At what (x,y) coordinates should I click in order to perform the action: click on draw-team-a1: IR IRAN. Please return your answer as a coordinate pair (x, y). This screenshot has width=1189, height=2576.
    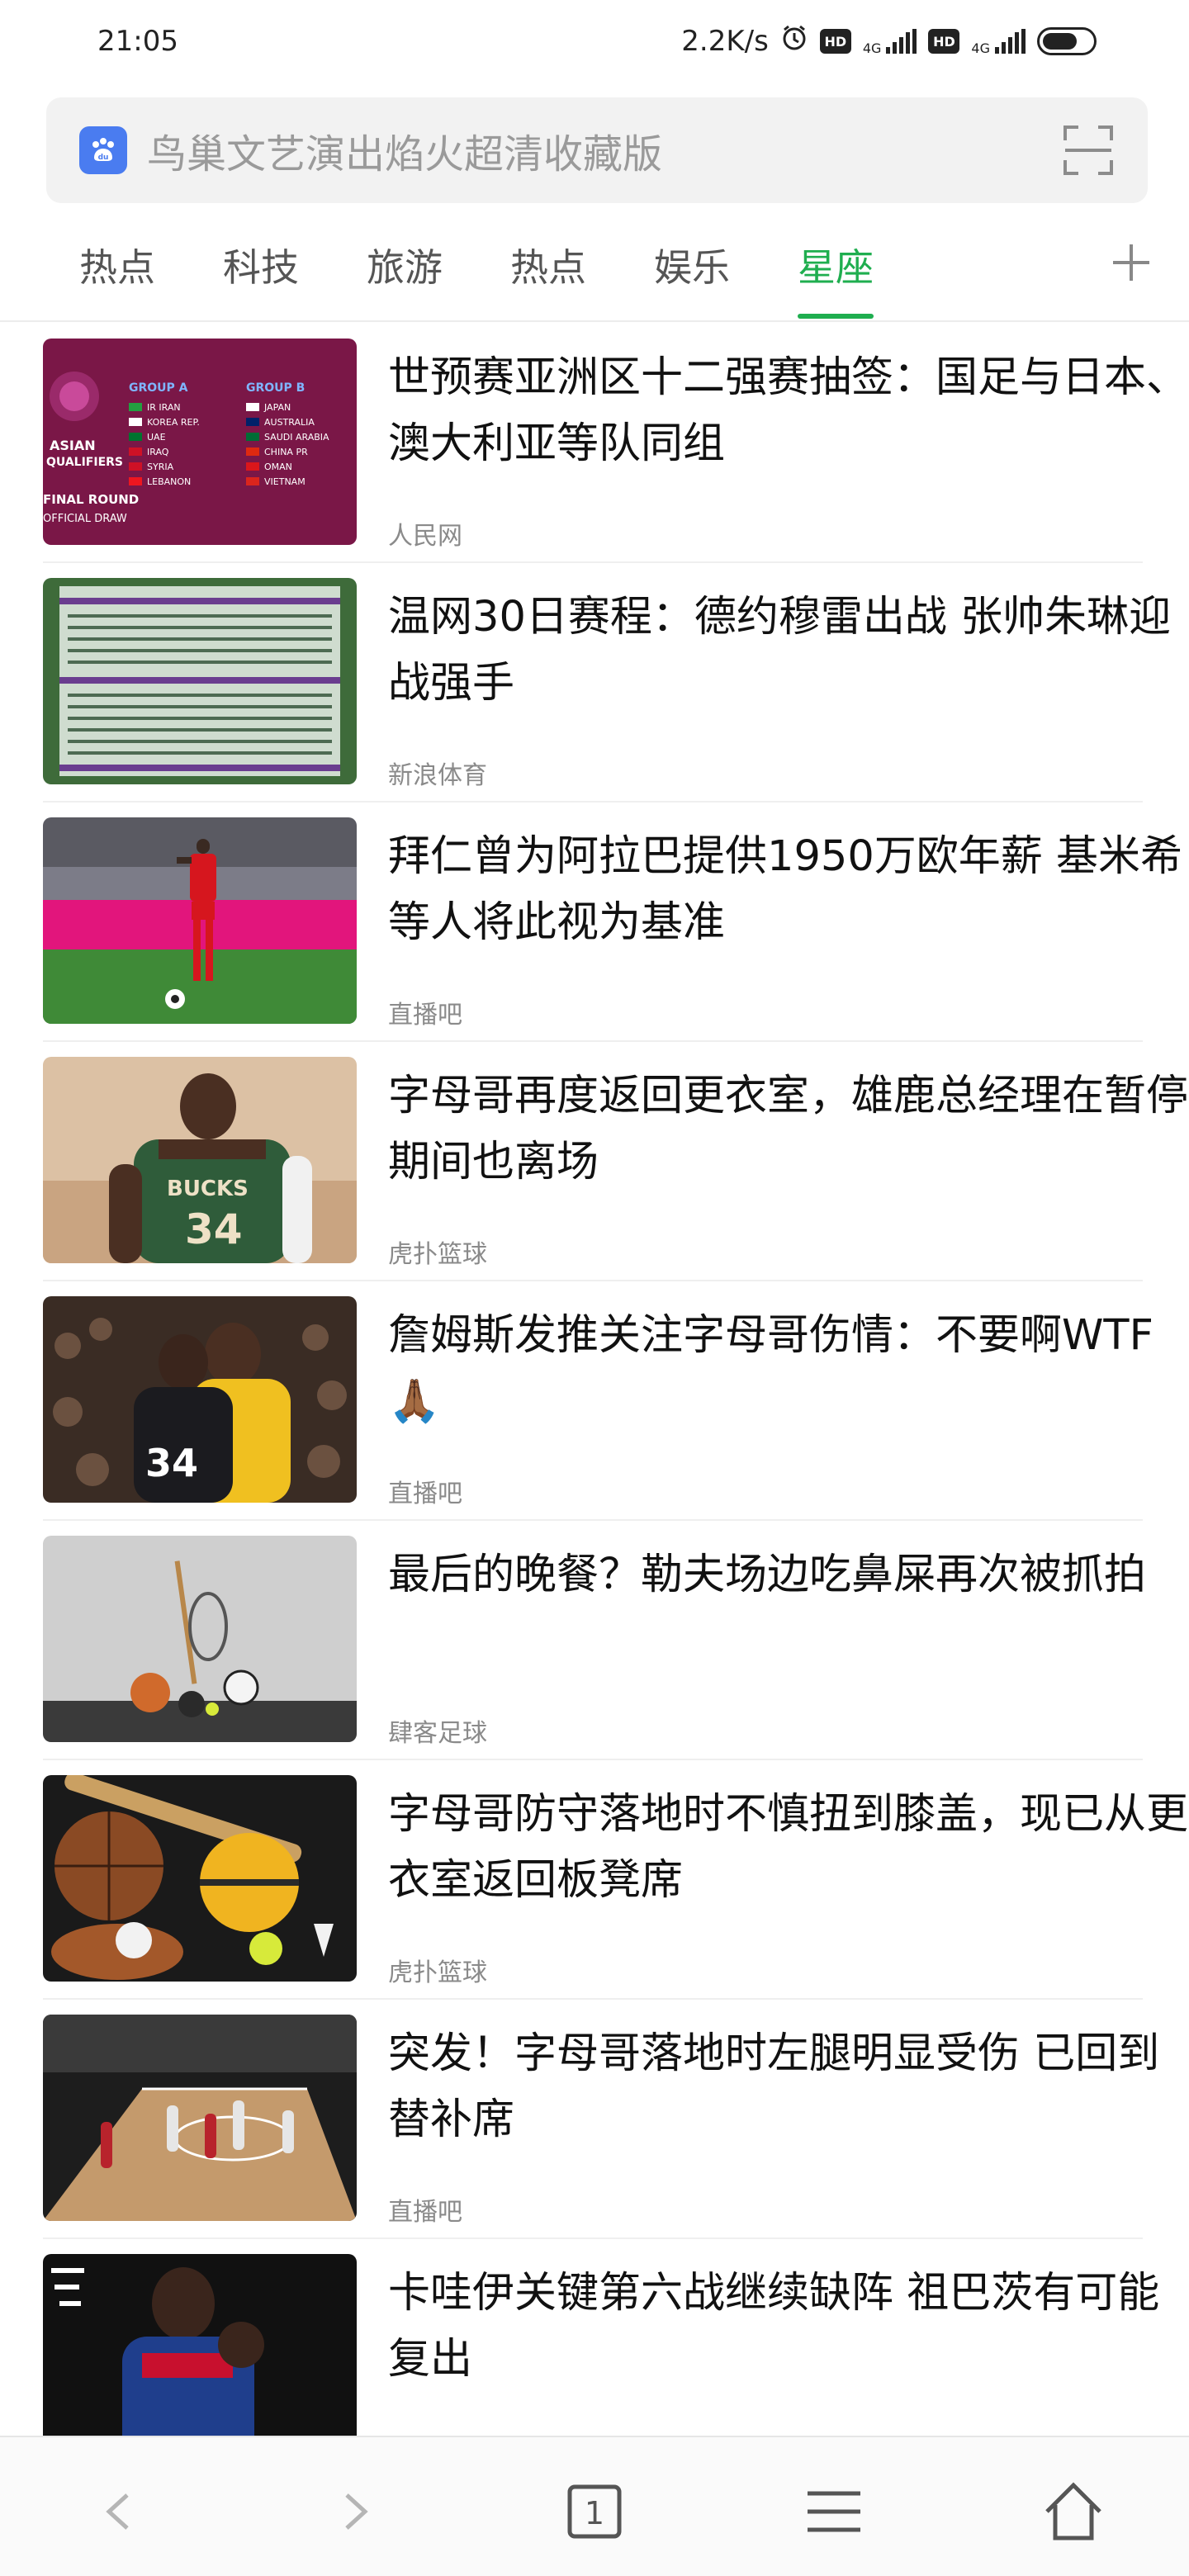
    Looking at the image, I should click on (164, 407).